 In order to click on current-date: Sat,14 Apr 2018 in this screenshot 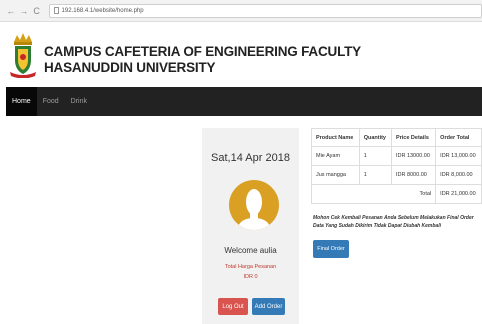, I will do `click(250, 158)`.